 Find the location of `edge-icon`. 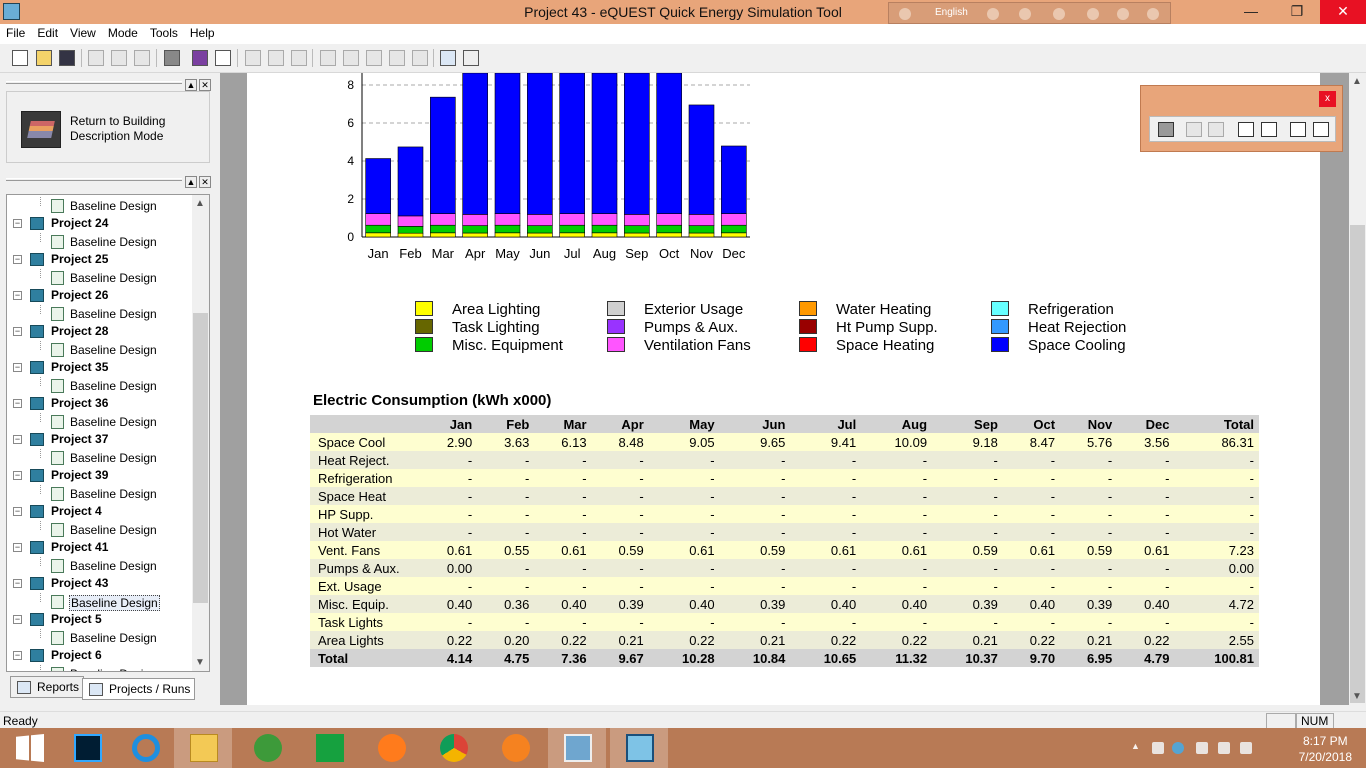

edge-icon is located at coordinates (1093, 14).